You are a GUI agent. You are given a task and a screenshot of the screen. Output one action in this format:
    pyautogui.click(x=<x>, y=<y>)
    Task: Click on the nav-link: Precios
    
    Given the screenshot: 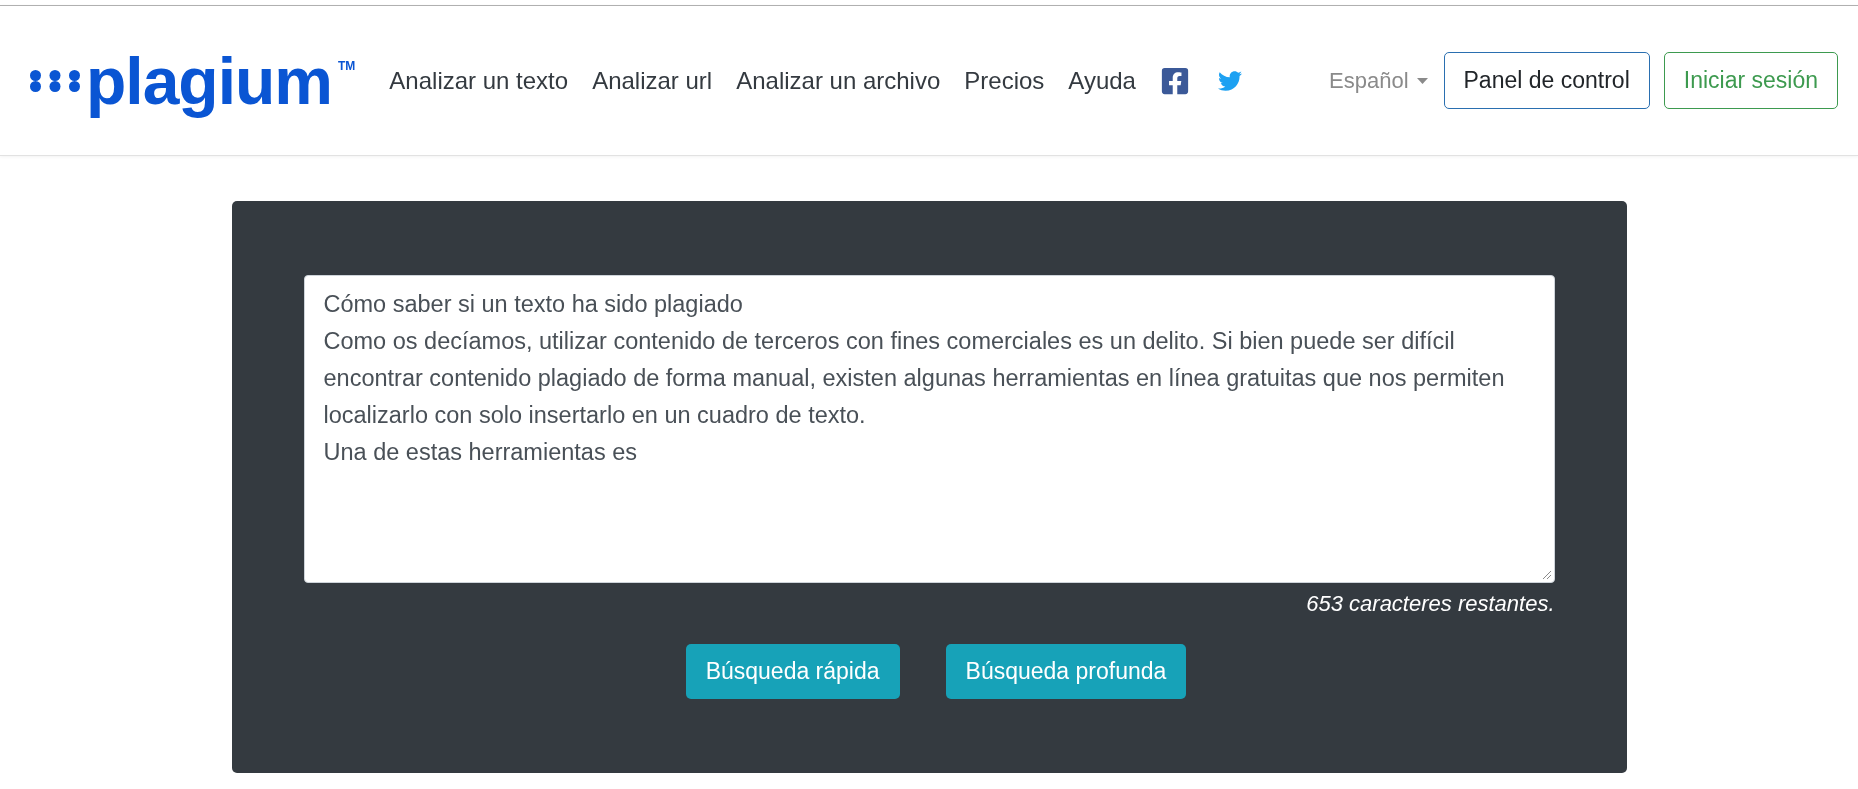 What is the action you would take?
    pyautogui.click(x=1004, y=80)
    